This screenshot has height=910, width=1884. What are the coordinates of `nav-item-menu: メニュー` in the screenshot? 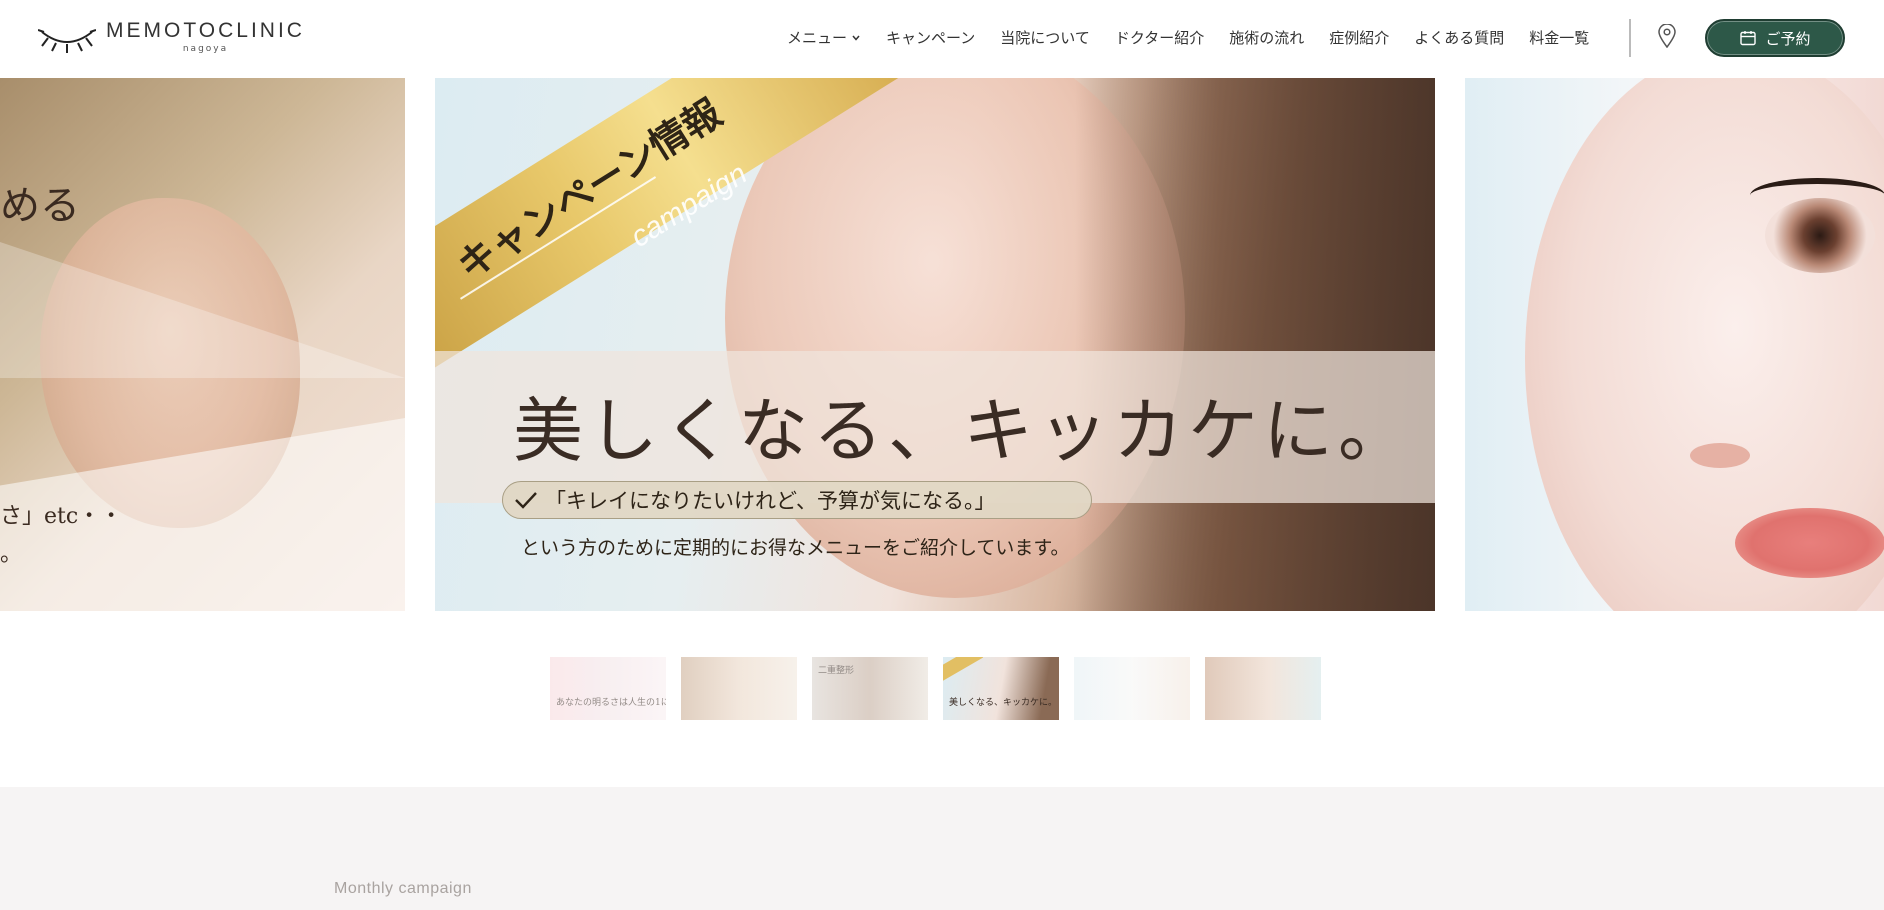 It's located at (824, 37).